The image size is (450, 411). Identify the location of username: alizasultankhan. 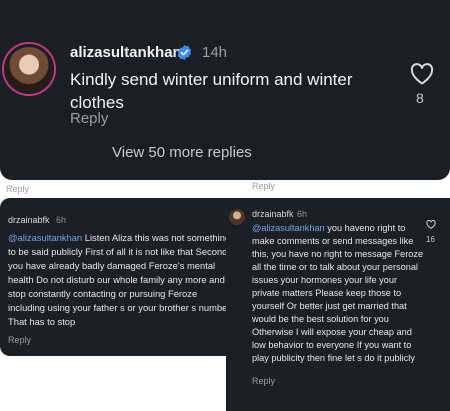
(126, 52).